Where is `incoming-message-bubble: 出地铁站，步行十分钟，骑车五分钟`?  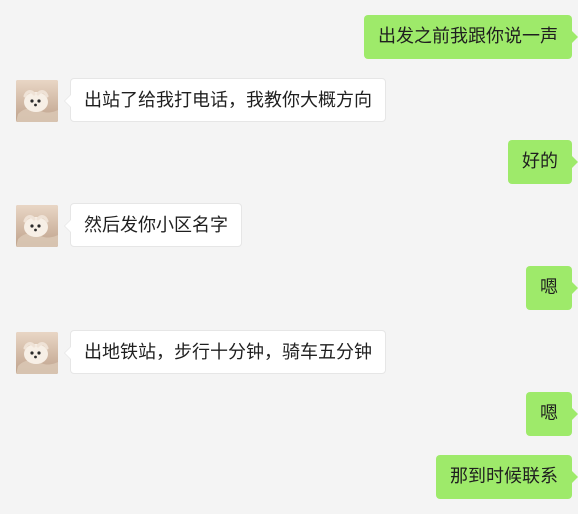 incoming-message-bubble: 出地铁站，步行十分钟，骑车五分钟 is located at coordinates (225, 352).